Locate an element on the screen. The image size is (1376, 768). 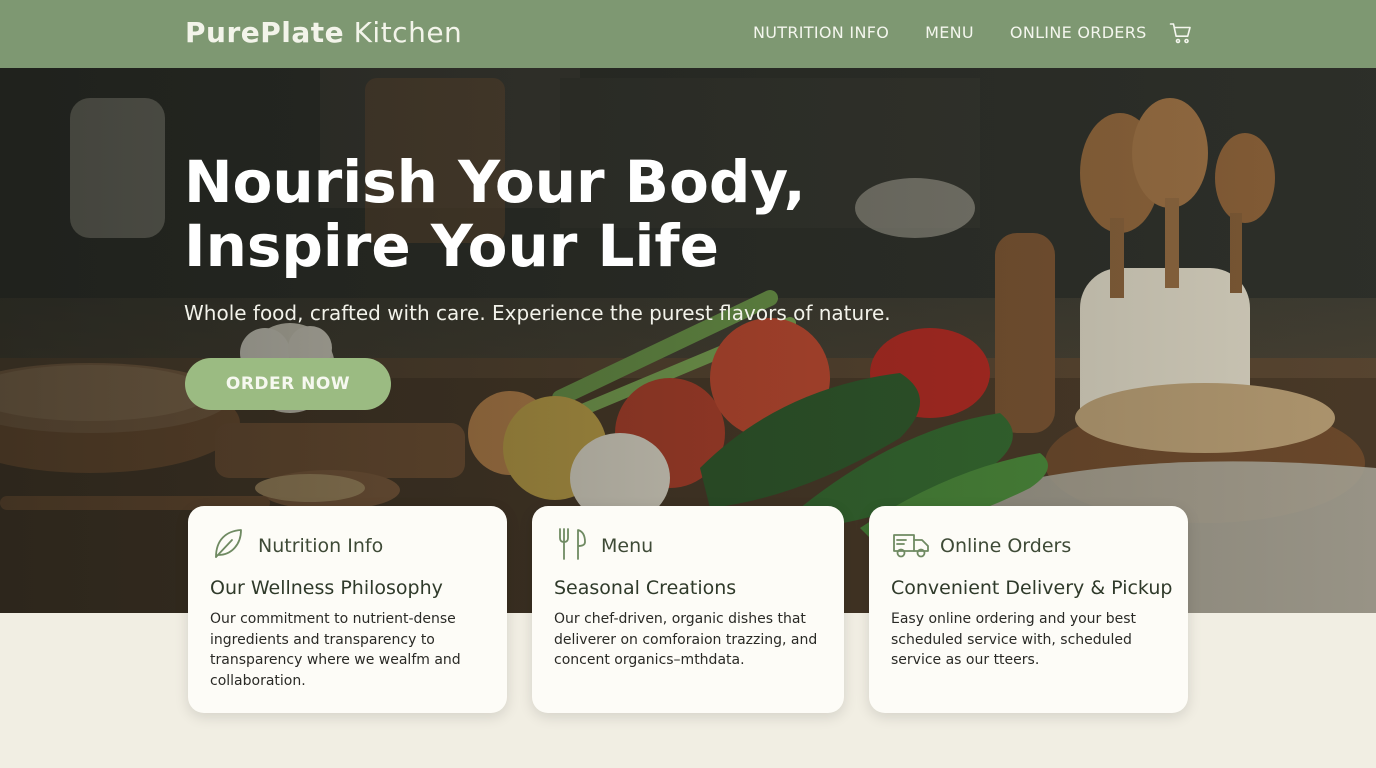
card-title: Menu is located at coordinates (627, 546).